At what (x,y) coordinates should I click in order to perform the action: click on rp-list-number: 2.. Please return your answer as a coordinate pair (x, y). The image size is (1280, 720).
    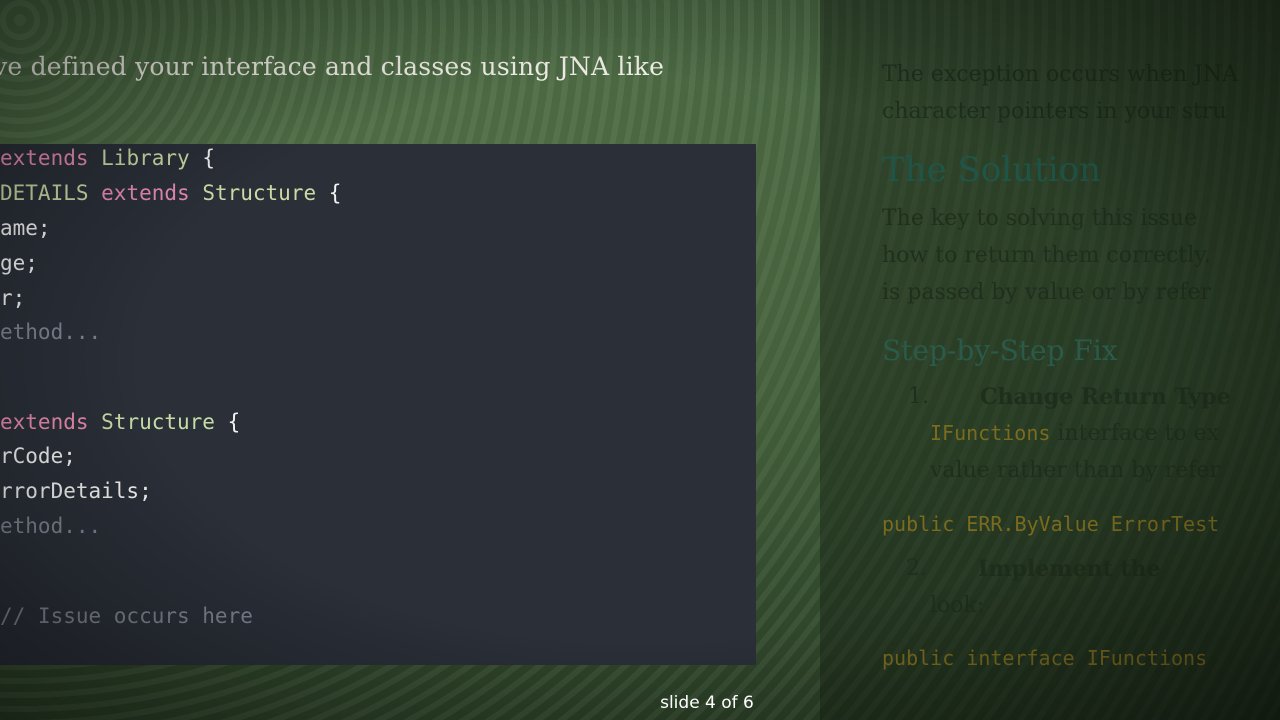
    Looking at the image, I should click on (916, 568).